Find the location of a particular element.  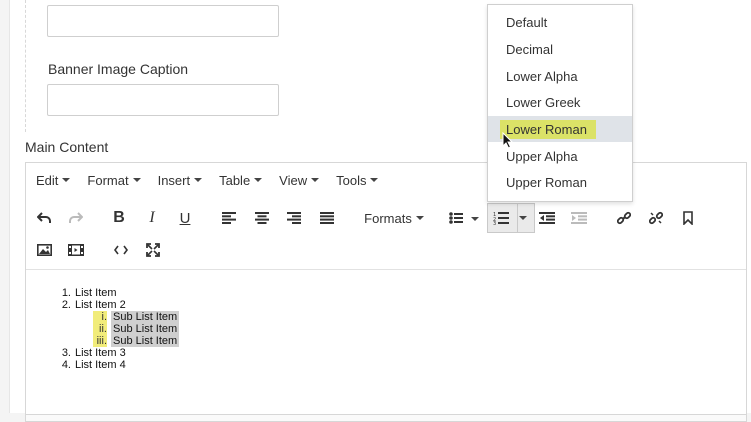

editor-menubar: Edit Format Insert Table View Tools is located at coordinates (386, 180).